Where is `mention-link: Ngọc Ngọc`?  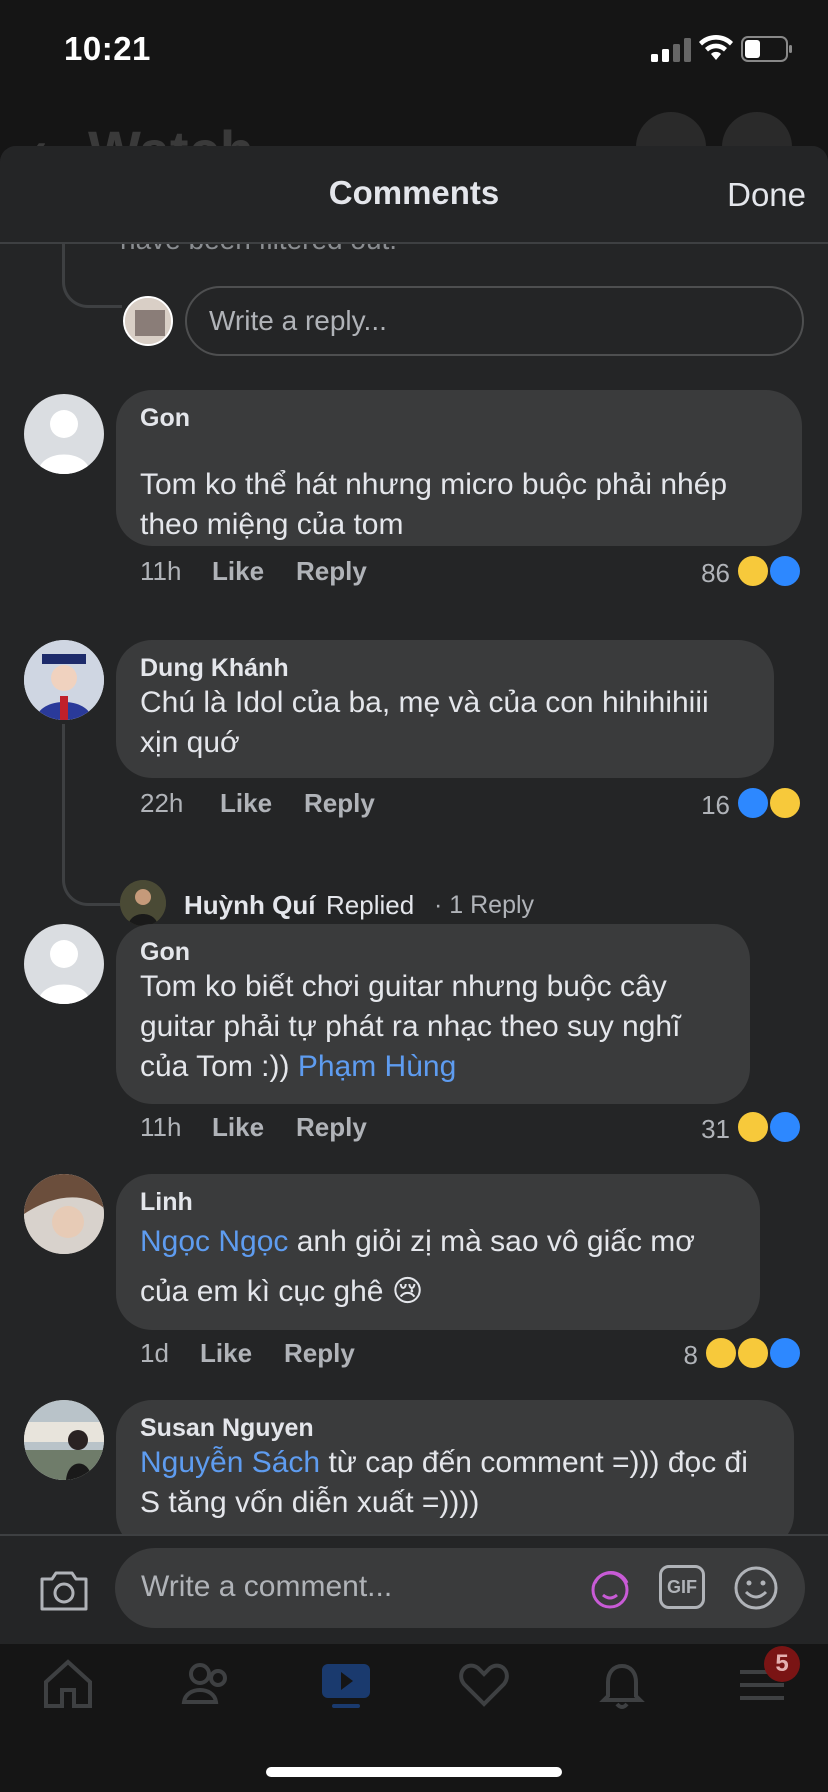
mention-link: Ngọc Ngọc is located at coordinates (214, 1241).